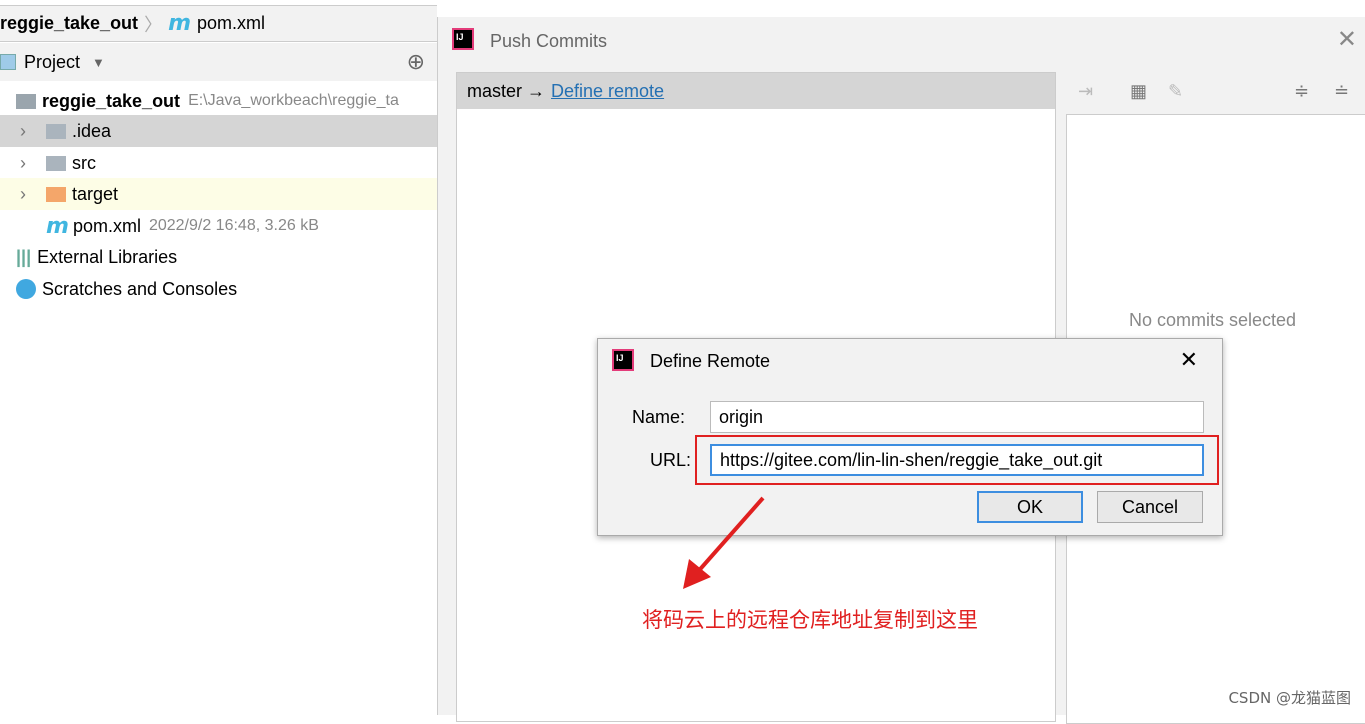 The image size is (1365, 724). I want to click on branch-row: master → Define remote, so click(756, 91).